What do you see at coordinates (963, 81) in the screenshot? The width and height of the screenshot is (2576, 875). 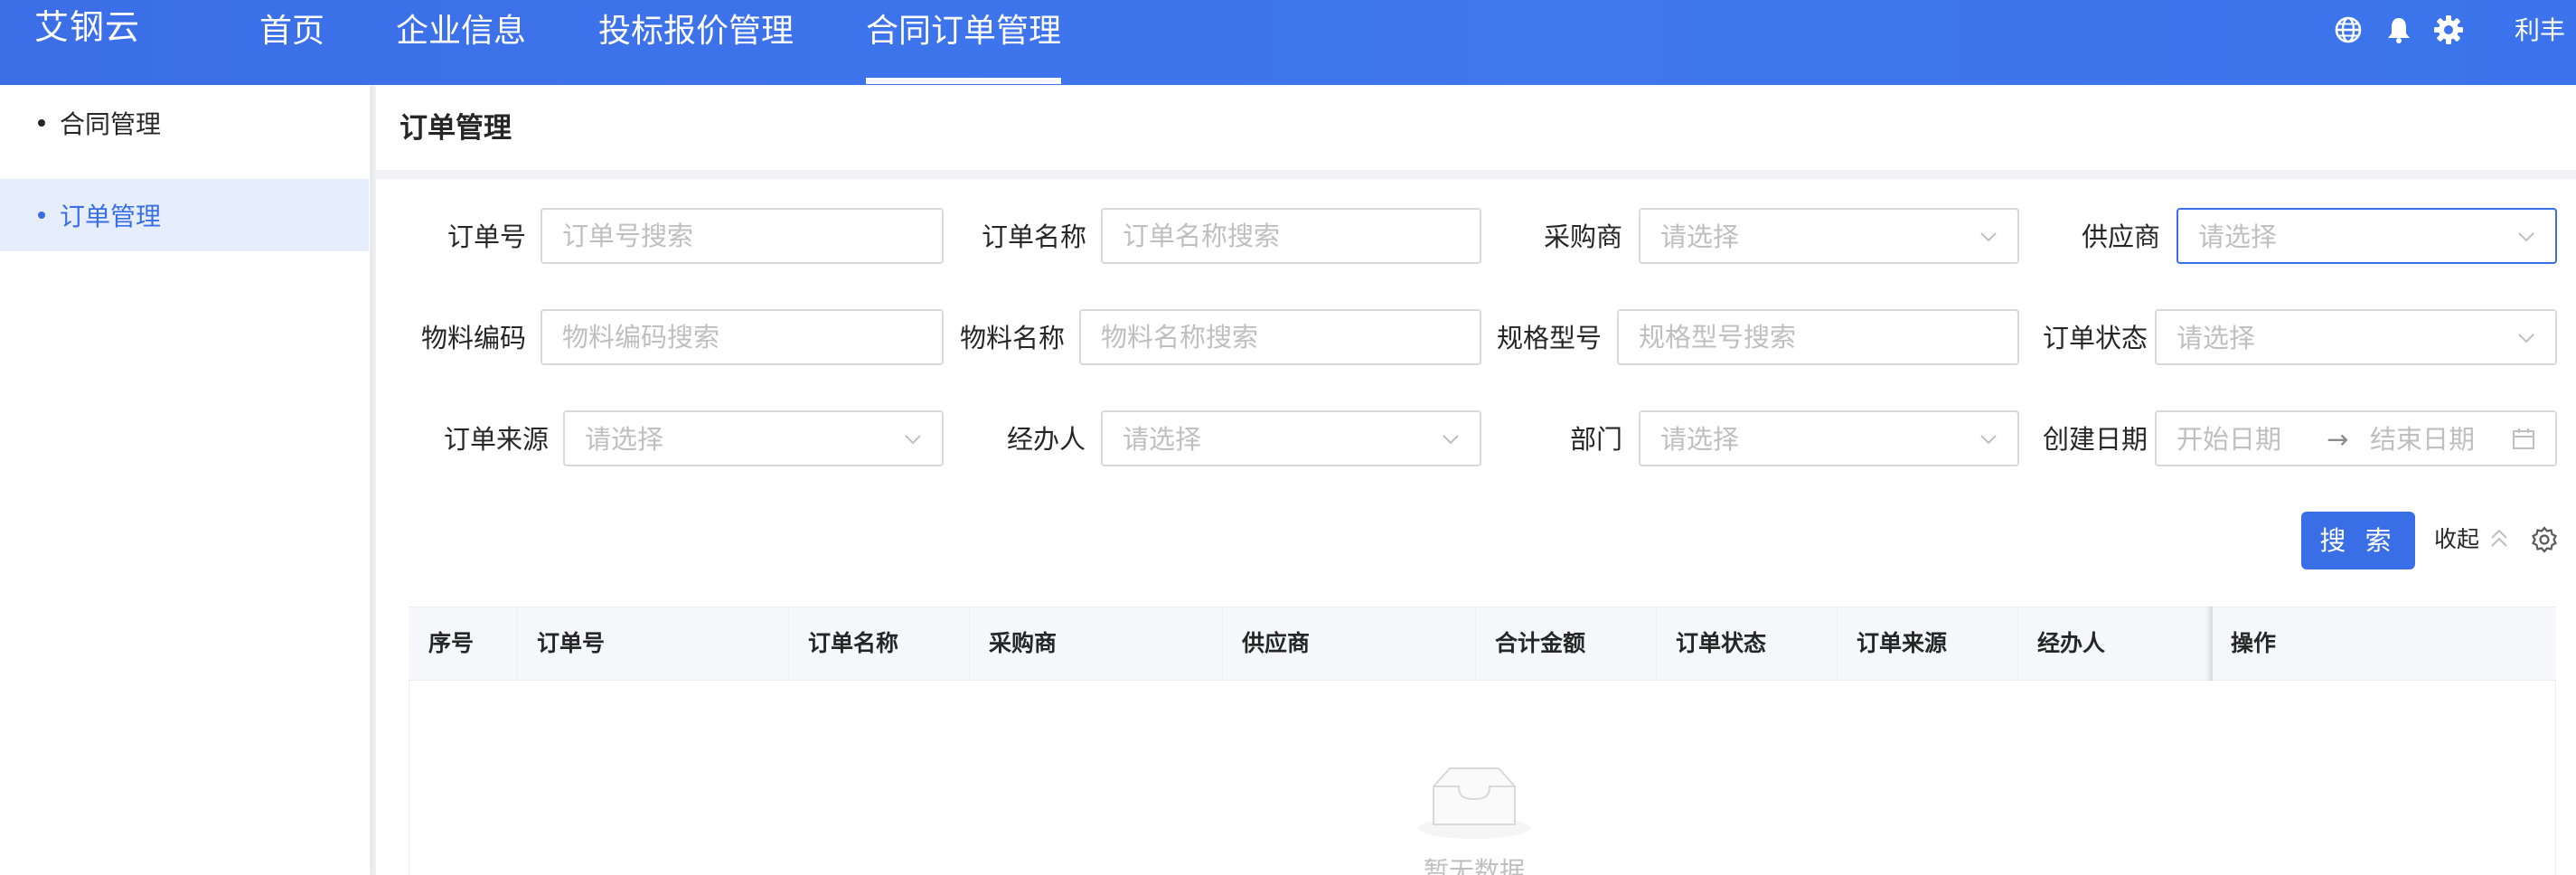 I see `nav-active-indicator` at bounding box center [963, 81].